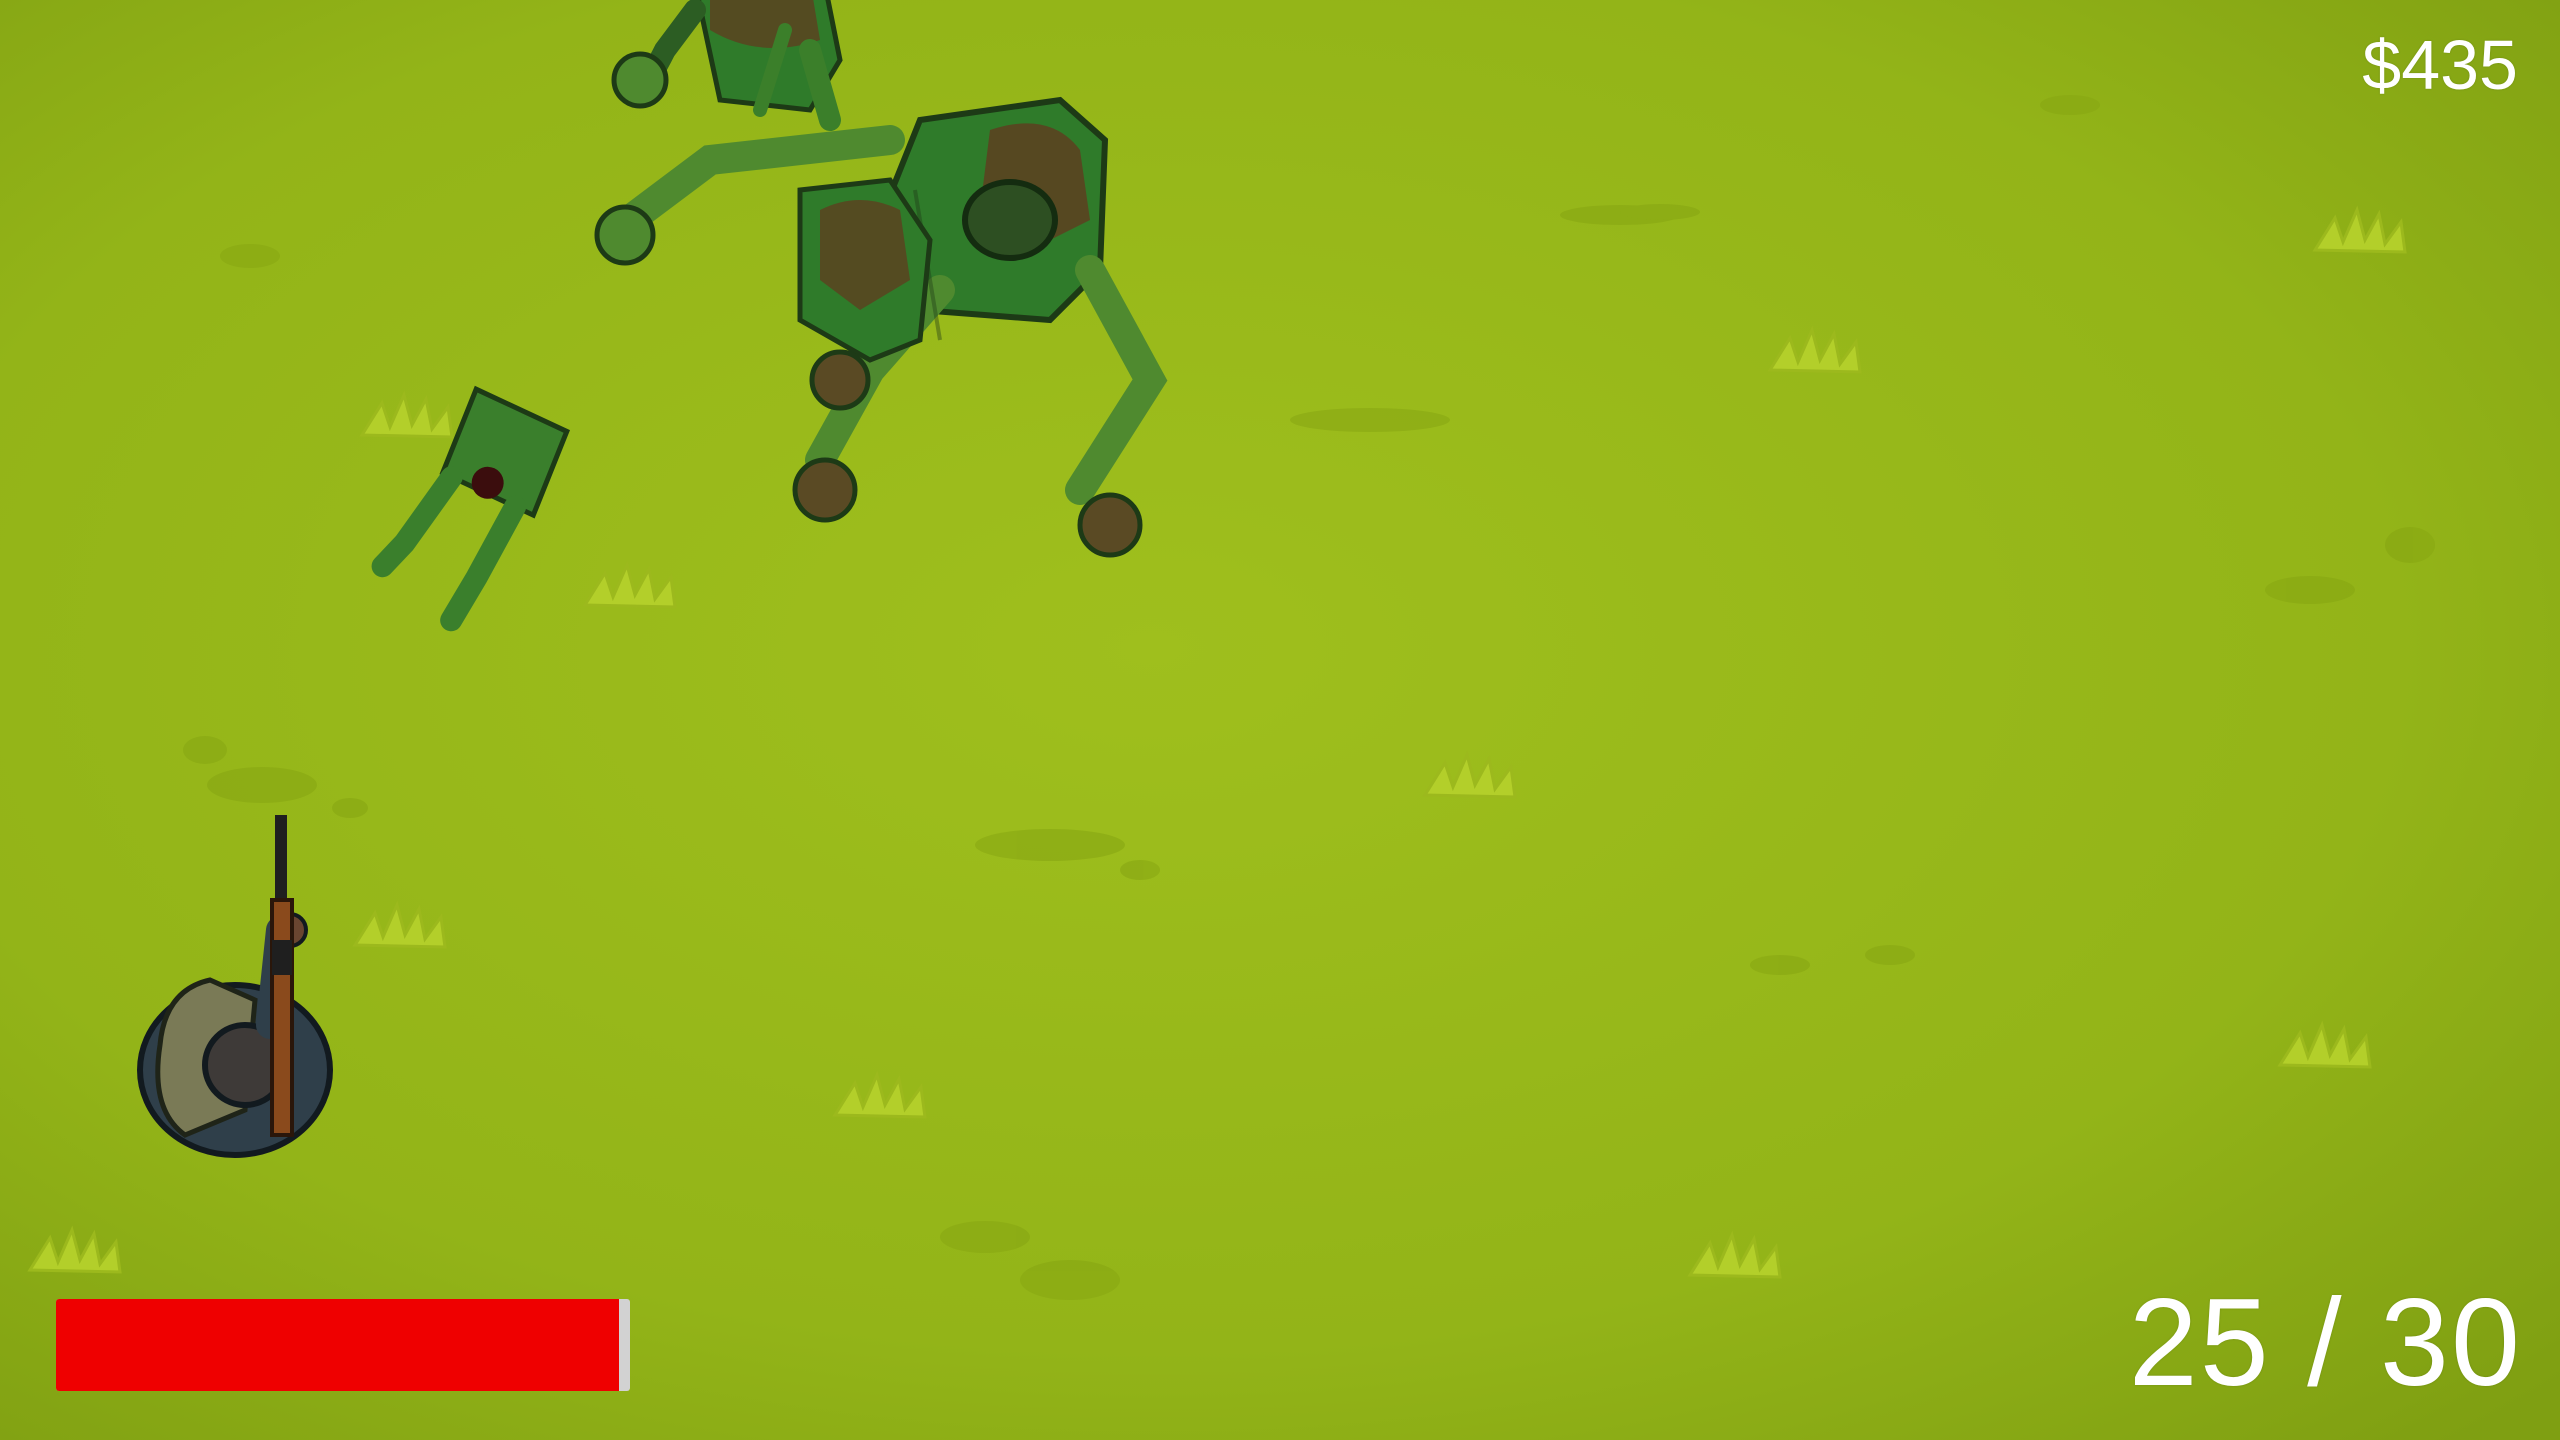 This screenshot has width=2560, height=1440. I want to click on health-bar-fill, so click(337, 1345).